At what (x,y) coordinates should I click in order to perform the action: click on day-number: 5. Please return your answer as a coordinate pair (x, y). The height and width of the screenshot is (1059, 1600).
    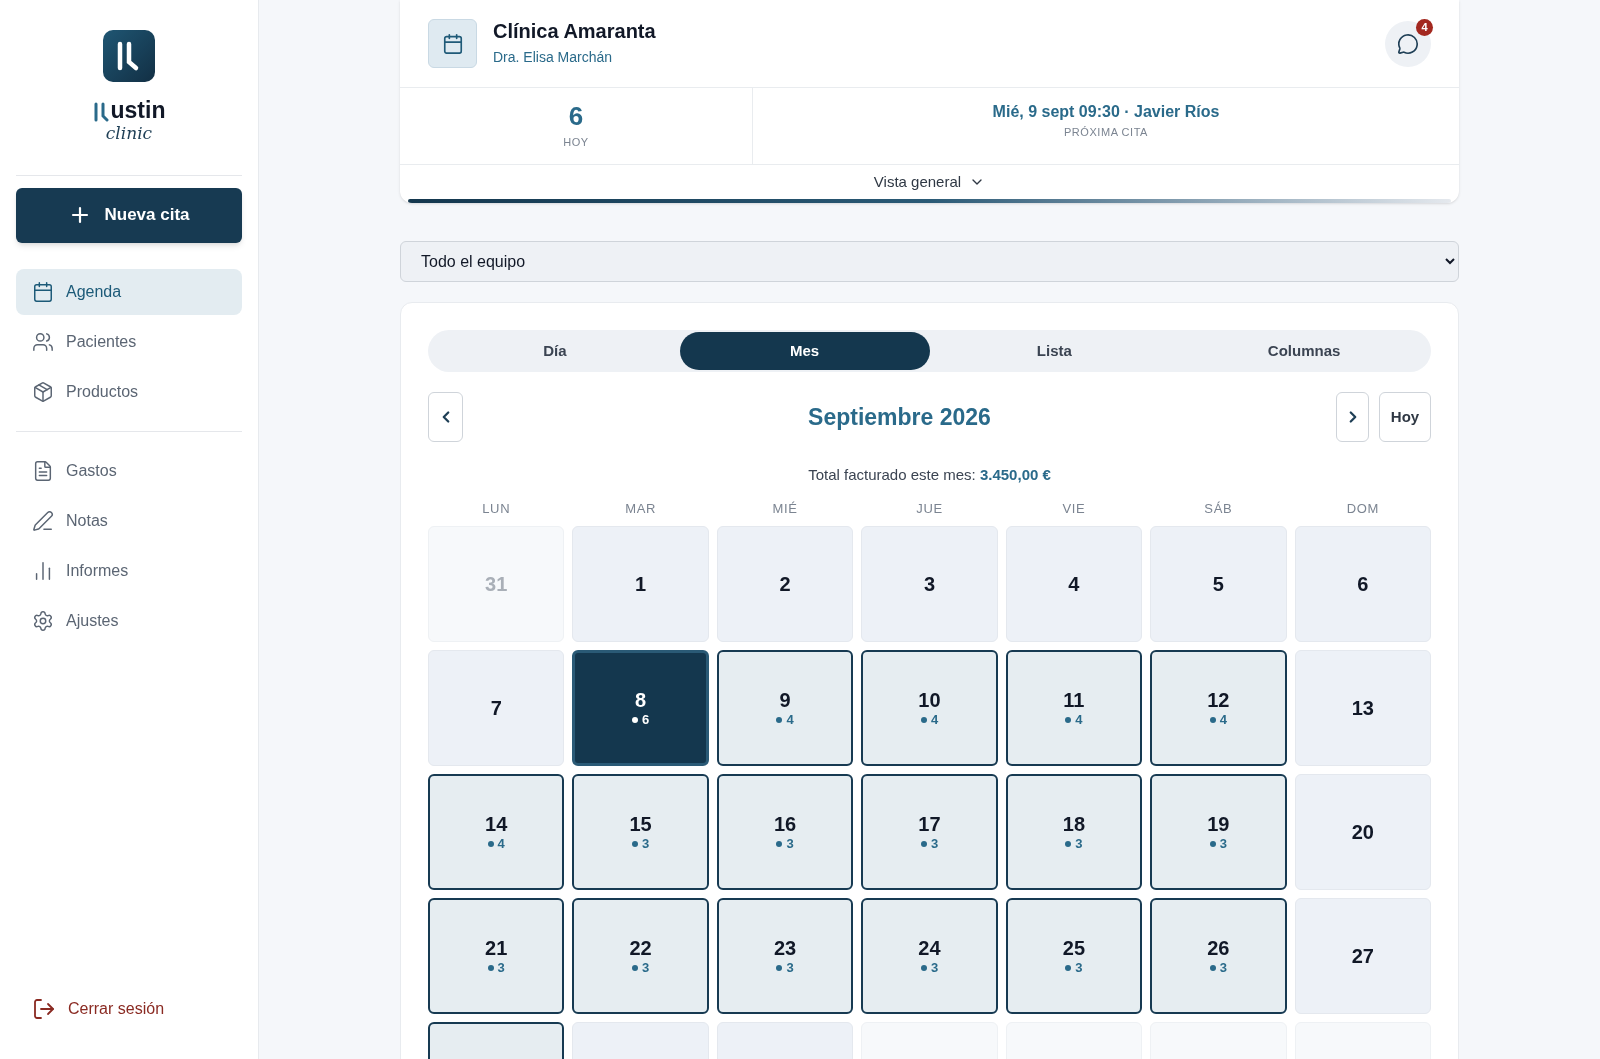
    Looking at the image, I should click on (1218, 584).